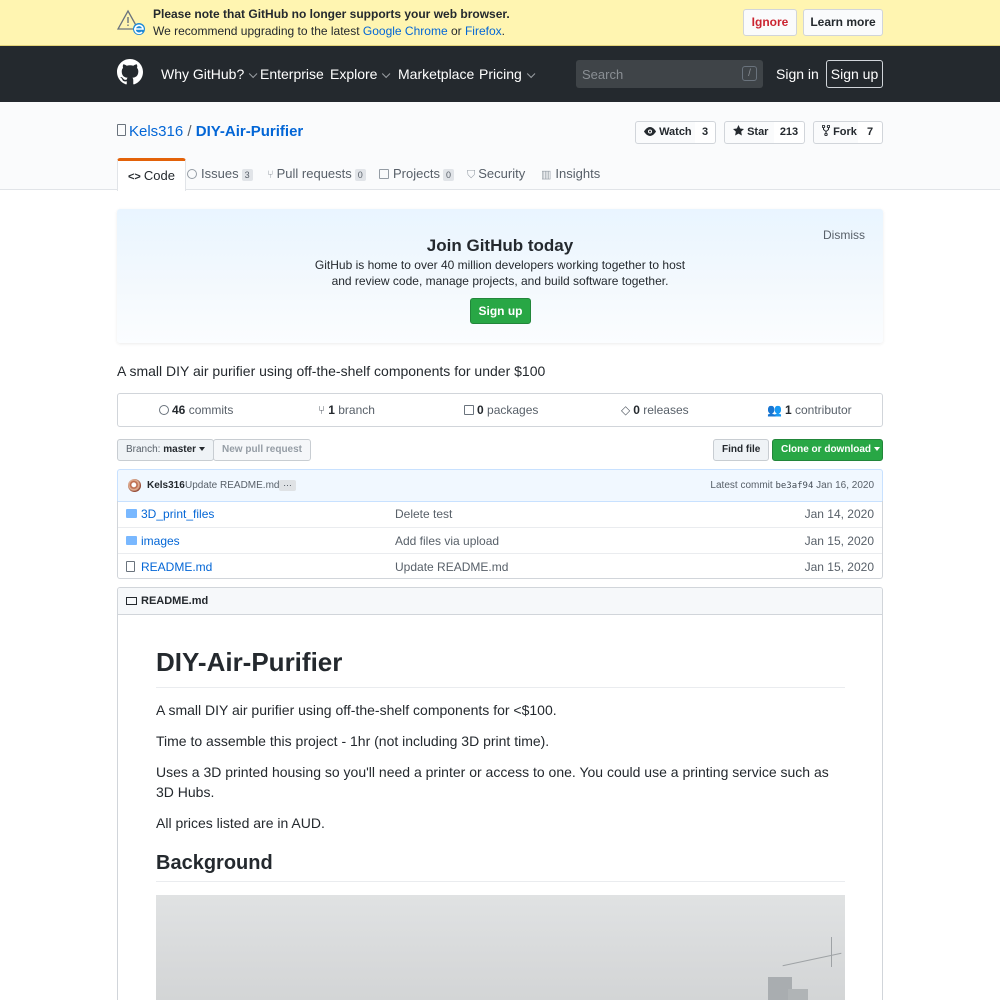 The width and height of the screenshot is (1000, 1000). I want to click on branch-select-button: Branch: master, so click(166, 450).